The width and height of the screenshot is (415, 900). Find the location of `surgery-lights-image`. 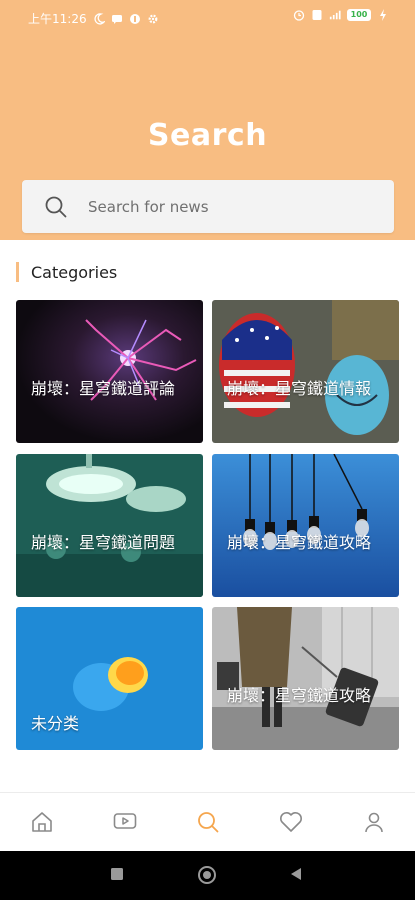

surgery-lights-image is located at coordinates (109, 525).